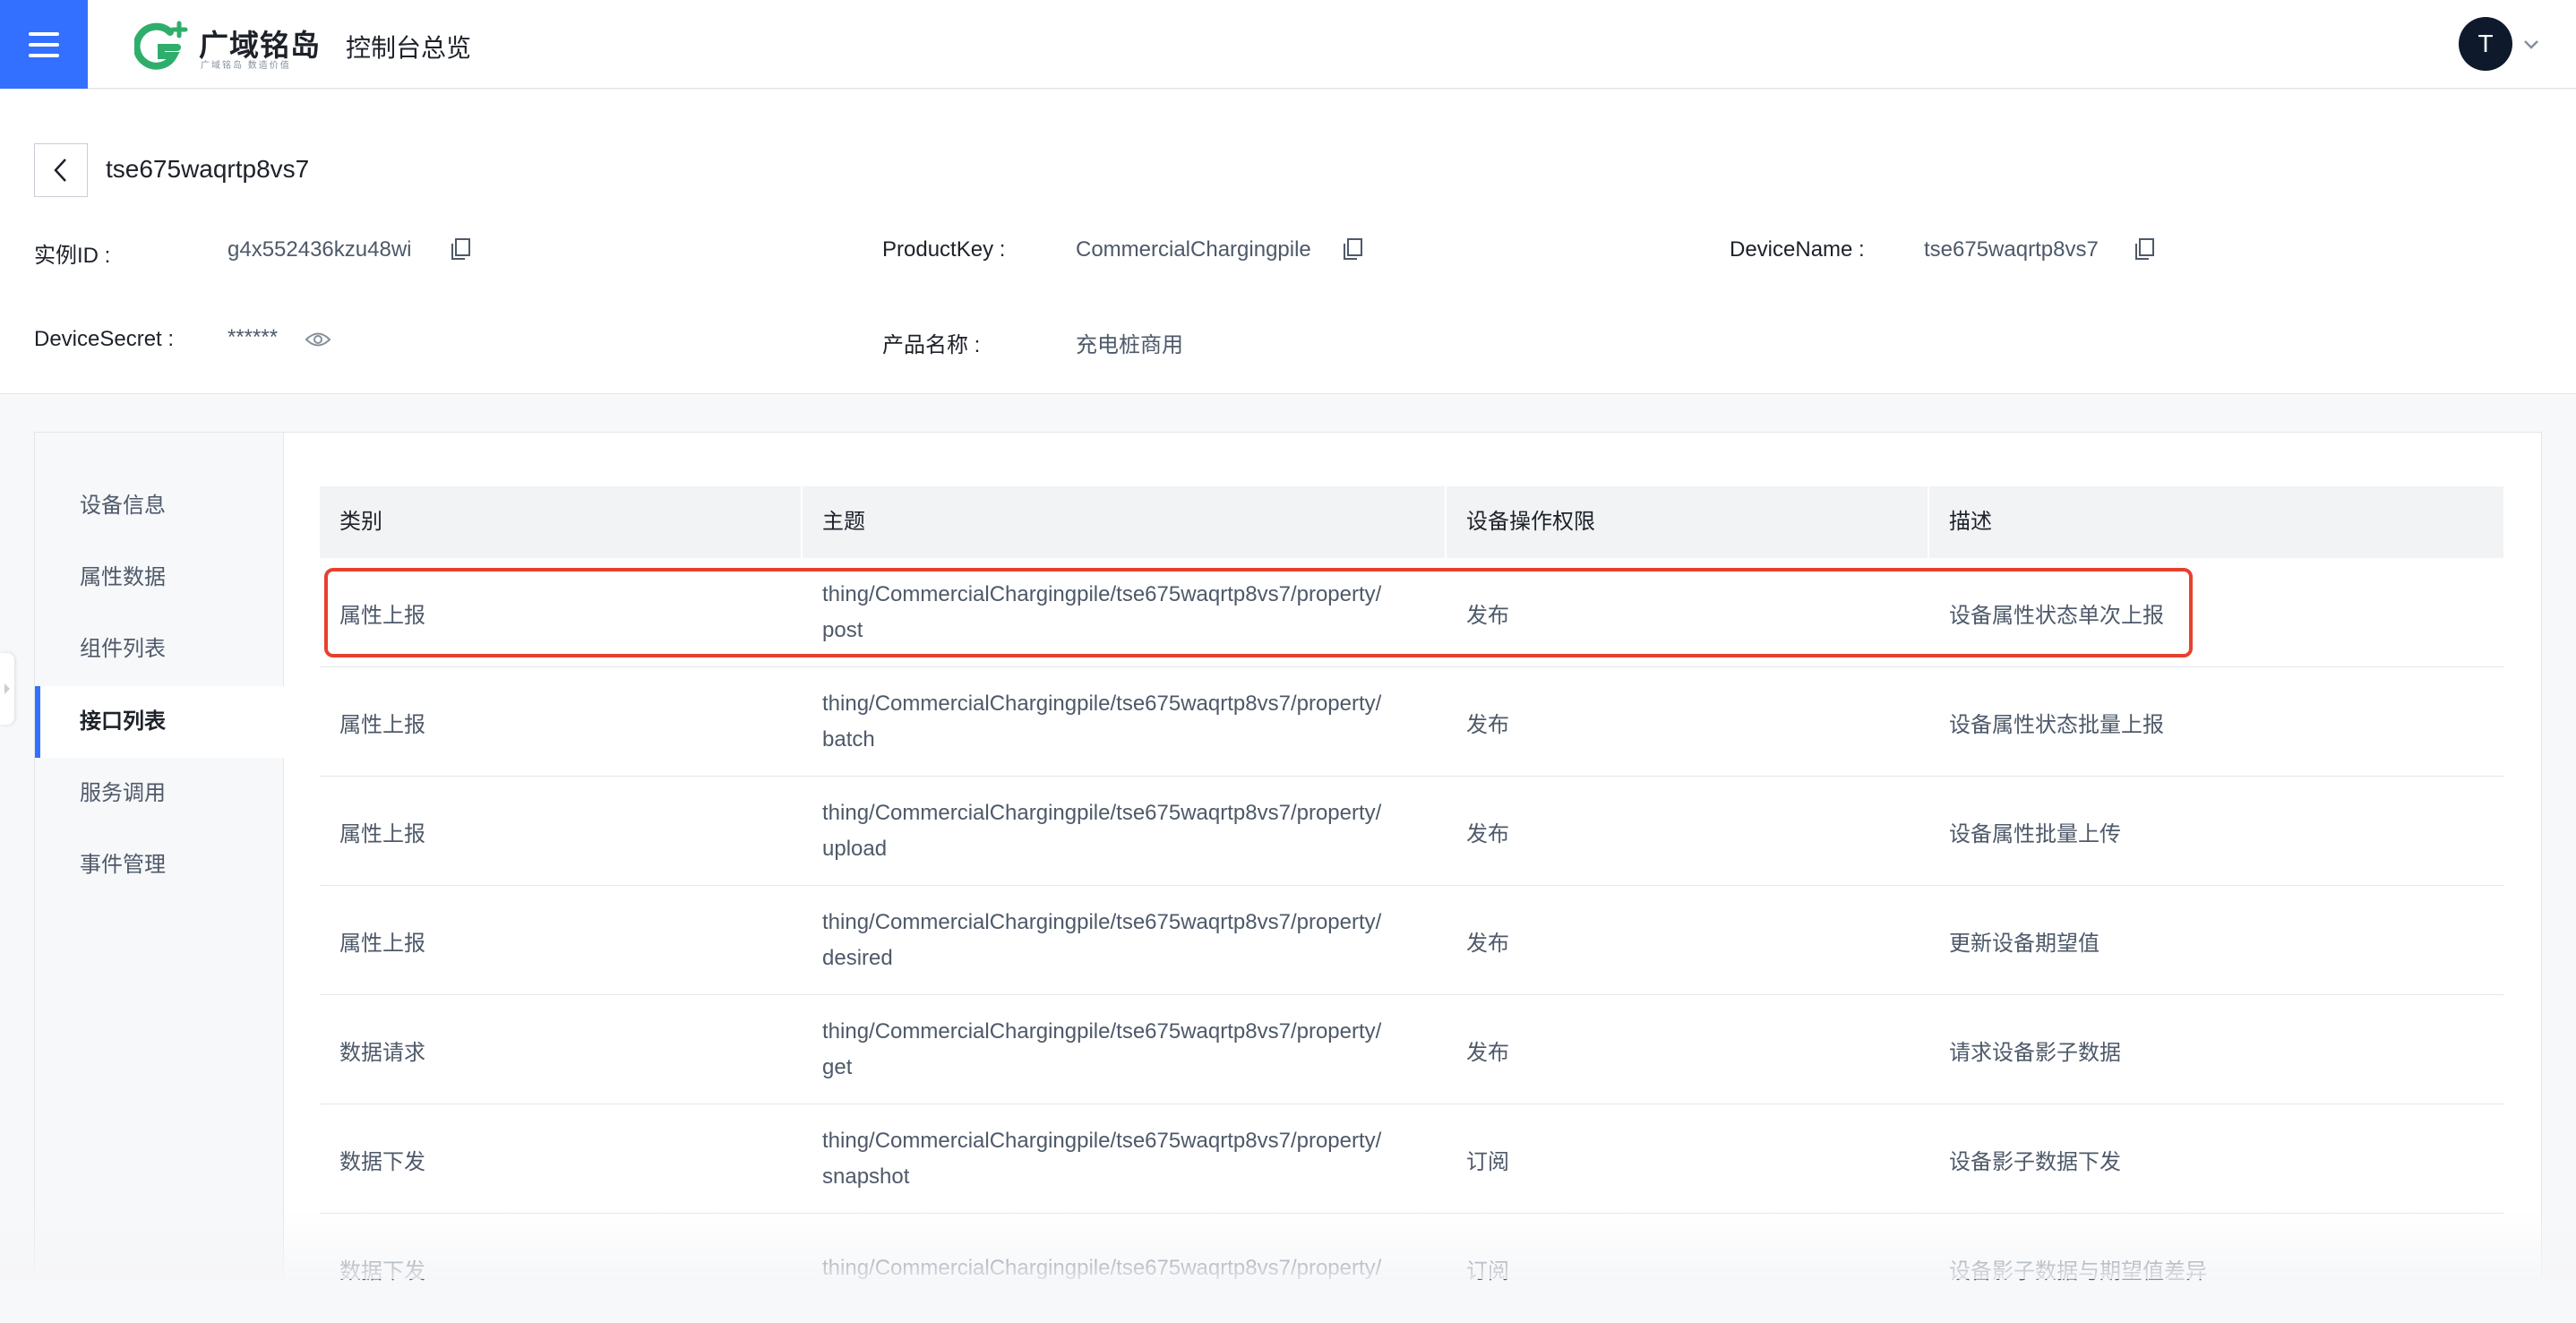  Describe the element at coordinates (843, 522) in the screenshot. I see `column-header-topic: 主题` at that location.